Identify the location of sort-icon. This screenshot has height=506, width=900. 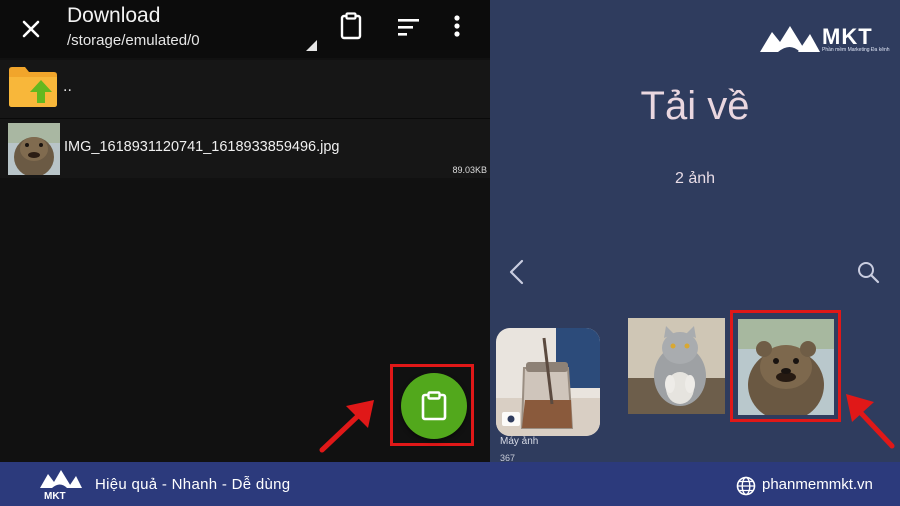
(409, 27).